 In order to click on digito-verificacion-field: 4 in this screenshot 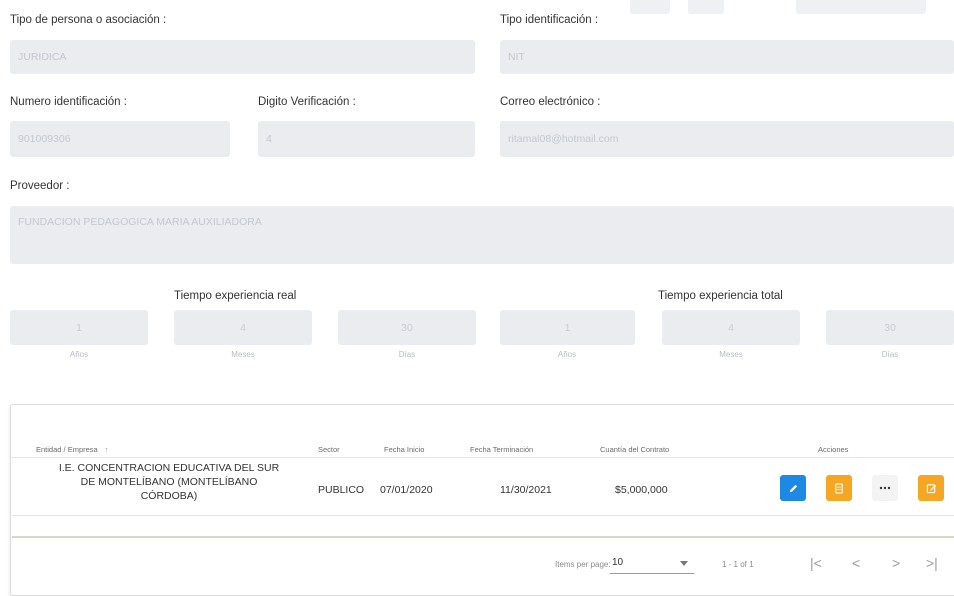, I will do `click(366, 139)`.